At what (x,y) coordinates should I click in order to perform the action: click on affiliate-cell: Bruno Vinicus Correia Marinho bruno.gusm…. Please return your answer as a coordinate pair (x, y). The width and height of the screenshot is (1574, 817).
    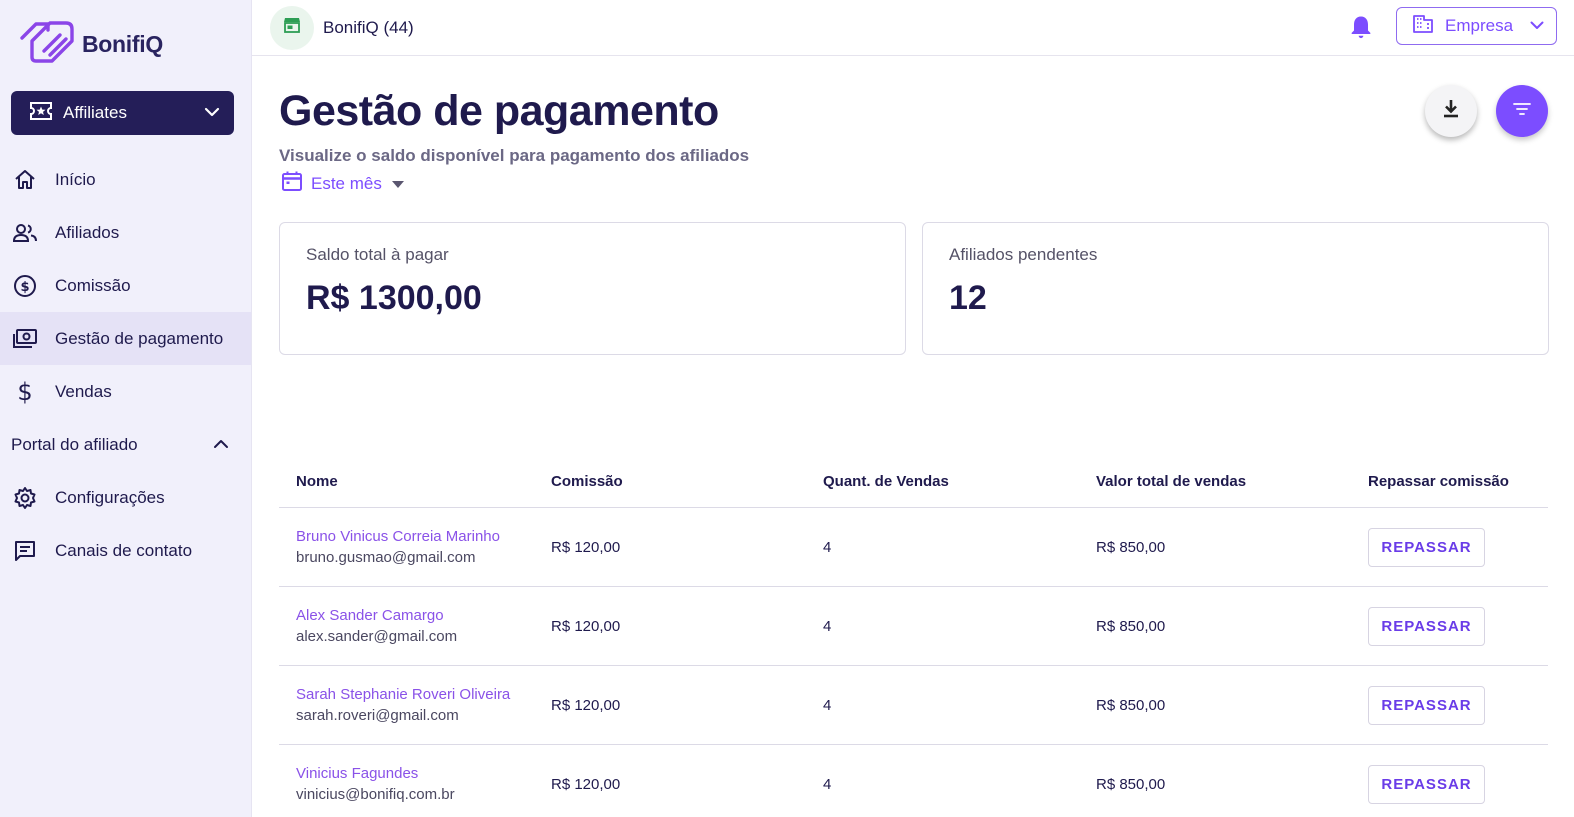
    Looking at the image, I should click on (415, 547).